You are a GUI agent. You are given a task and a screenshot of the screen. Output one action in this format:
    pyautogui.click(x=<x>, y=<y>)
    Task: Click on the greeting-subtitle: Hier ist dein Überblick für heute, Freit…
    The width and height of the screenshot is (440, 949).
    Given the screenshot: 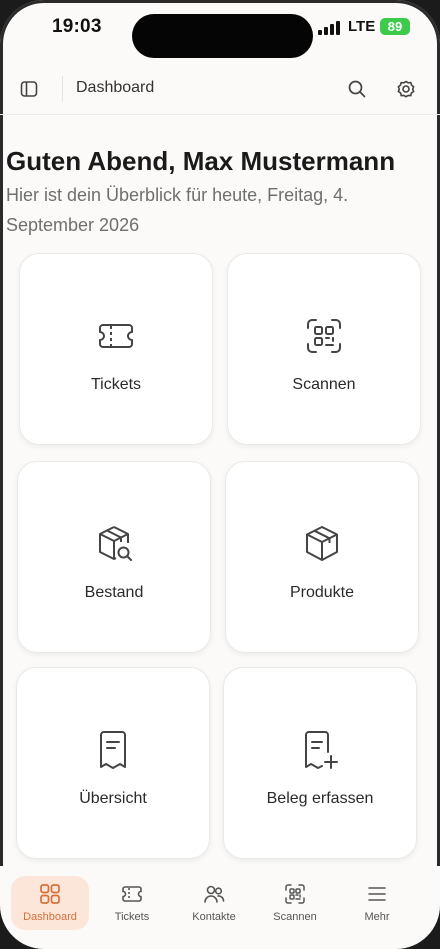 What is the action you would take?
    pyautogui.click(x=177, y=210)
    